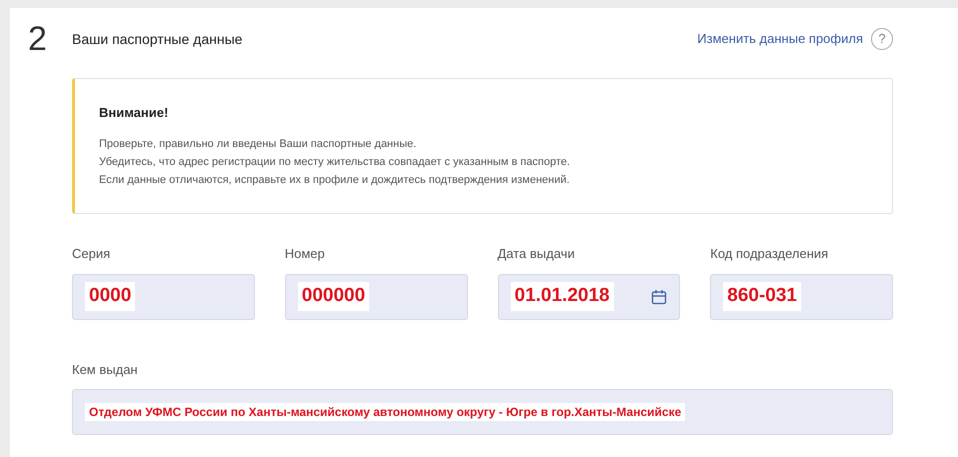 This screenshot has height=457, width=958. I want to click on field-value: 860-031, so click(762, 296).